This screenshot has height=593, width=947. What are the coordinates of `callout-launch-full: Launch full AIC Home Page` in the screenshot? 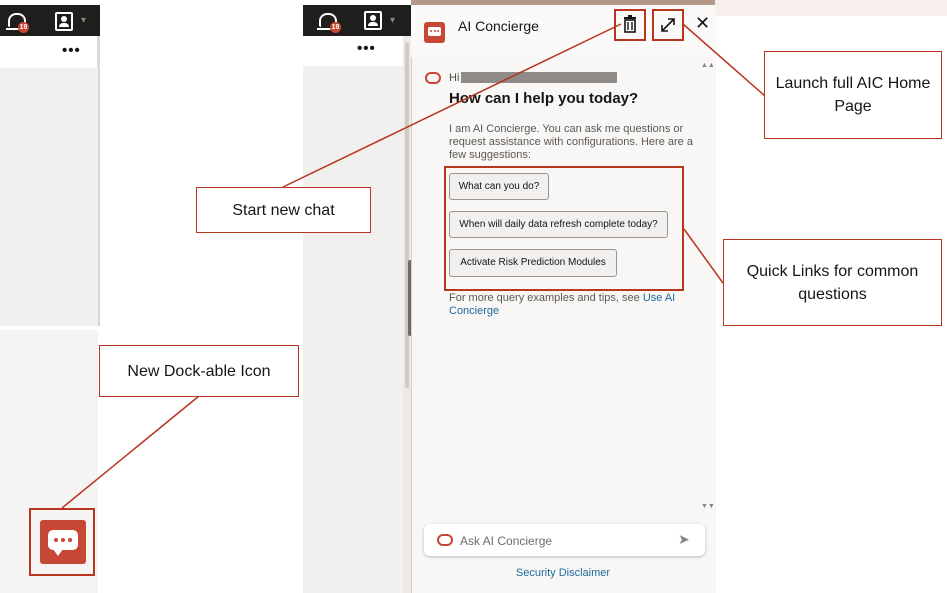 It's located at (853, 95).